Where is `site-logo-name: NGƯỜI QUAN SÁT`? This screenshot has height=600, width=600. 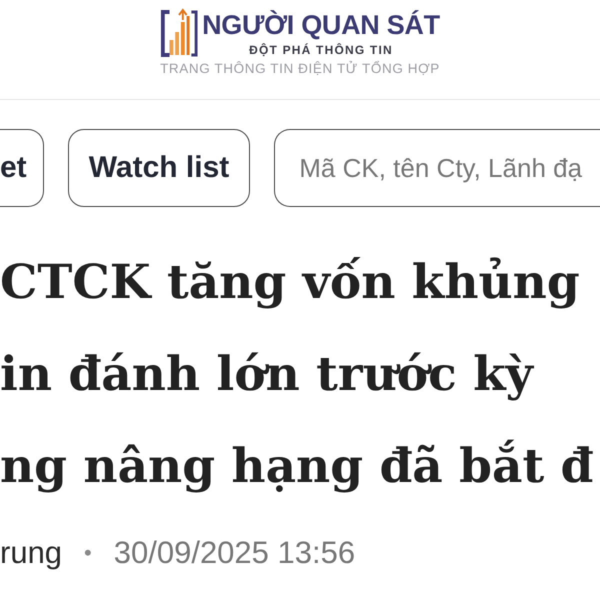
site-logo-name: NGƯỜI QUAN SÁT is located at coordinates (321, 25).